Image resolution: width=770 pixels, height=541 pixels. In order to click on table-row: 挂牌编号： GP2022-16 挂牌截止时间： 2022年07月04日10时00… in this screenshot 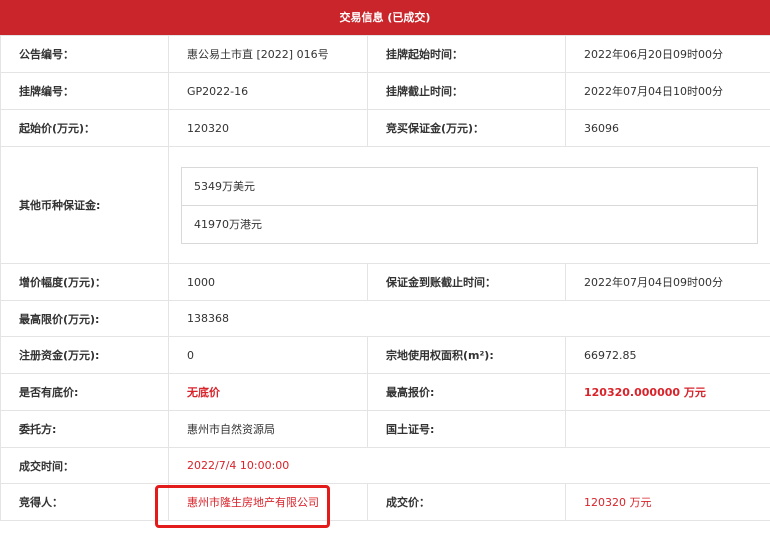, I will do `click(385, 91)`.